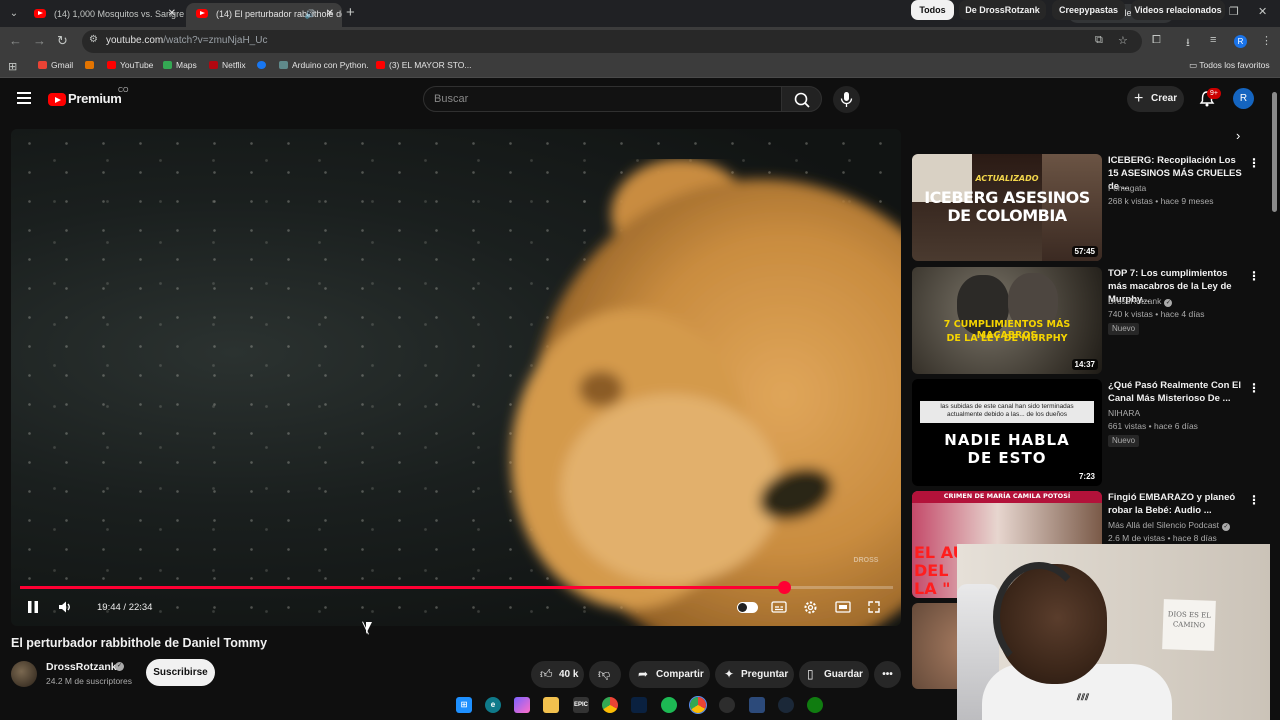  What do you see at coordinates (1039, 617) in the screenshot?
I see `headphones-icon` at bounding box center [1039, 617].